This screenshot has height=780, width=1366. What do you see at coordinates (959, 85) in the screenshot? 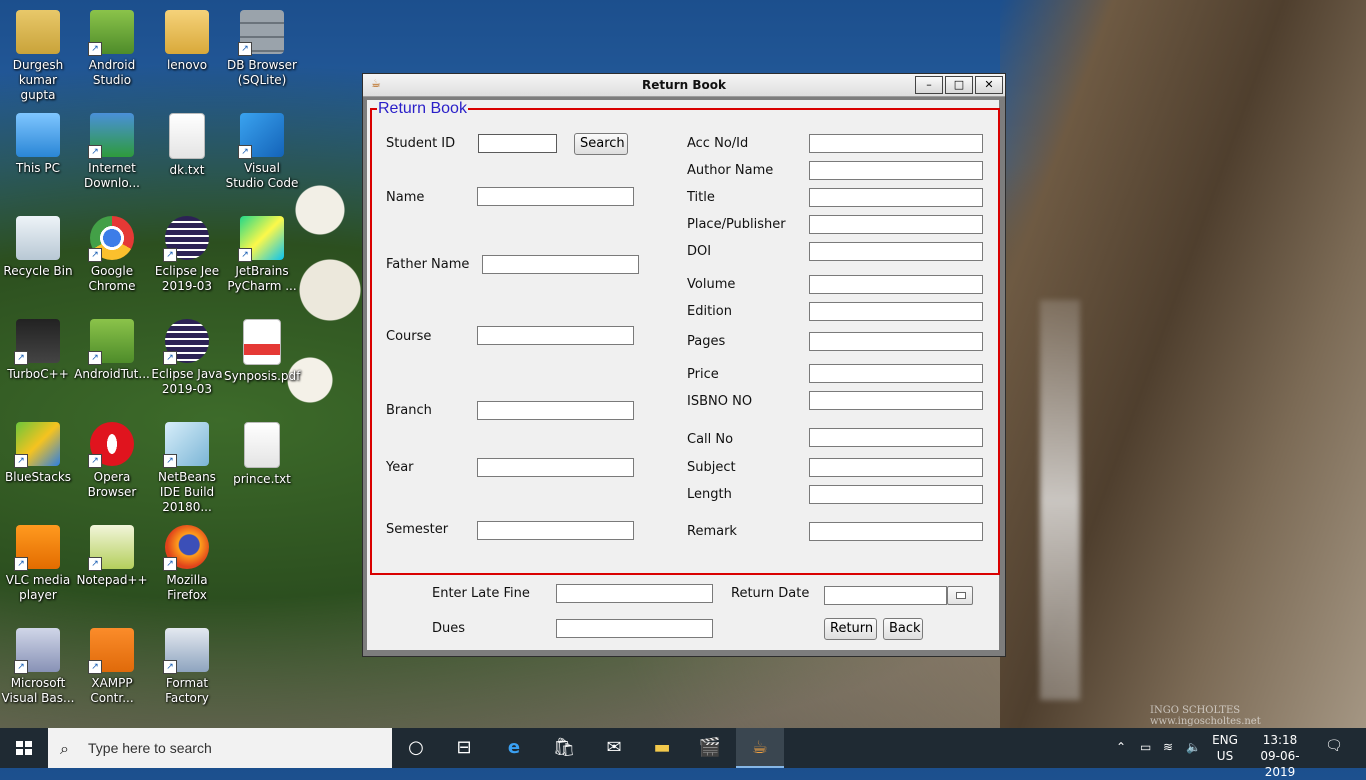
I see `maximize-button: □` at bounding box center [959, 85].